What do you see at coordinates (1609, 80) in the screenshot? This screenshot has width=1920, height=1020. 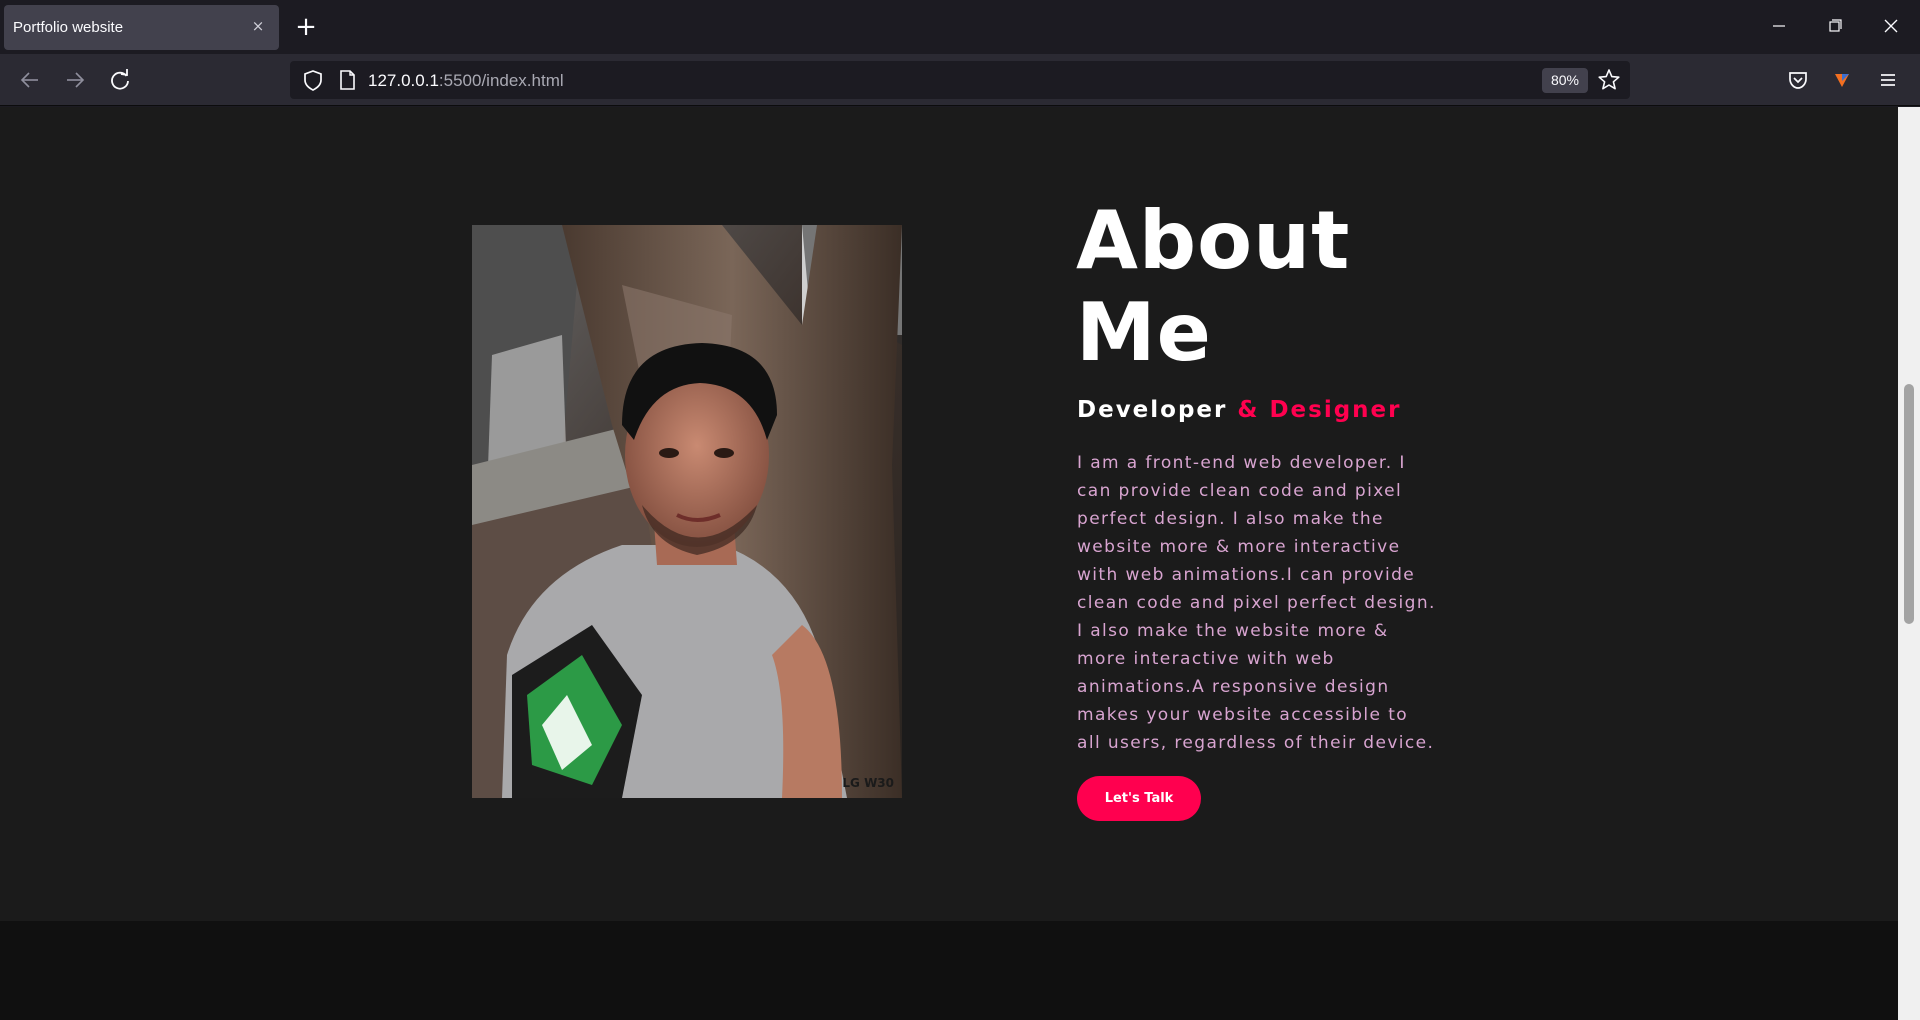 I see `star-icon` at bounding box center [1609, 80].